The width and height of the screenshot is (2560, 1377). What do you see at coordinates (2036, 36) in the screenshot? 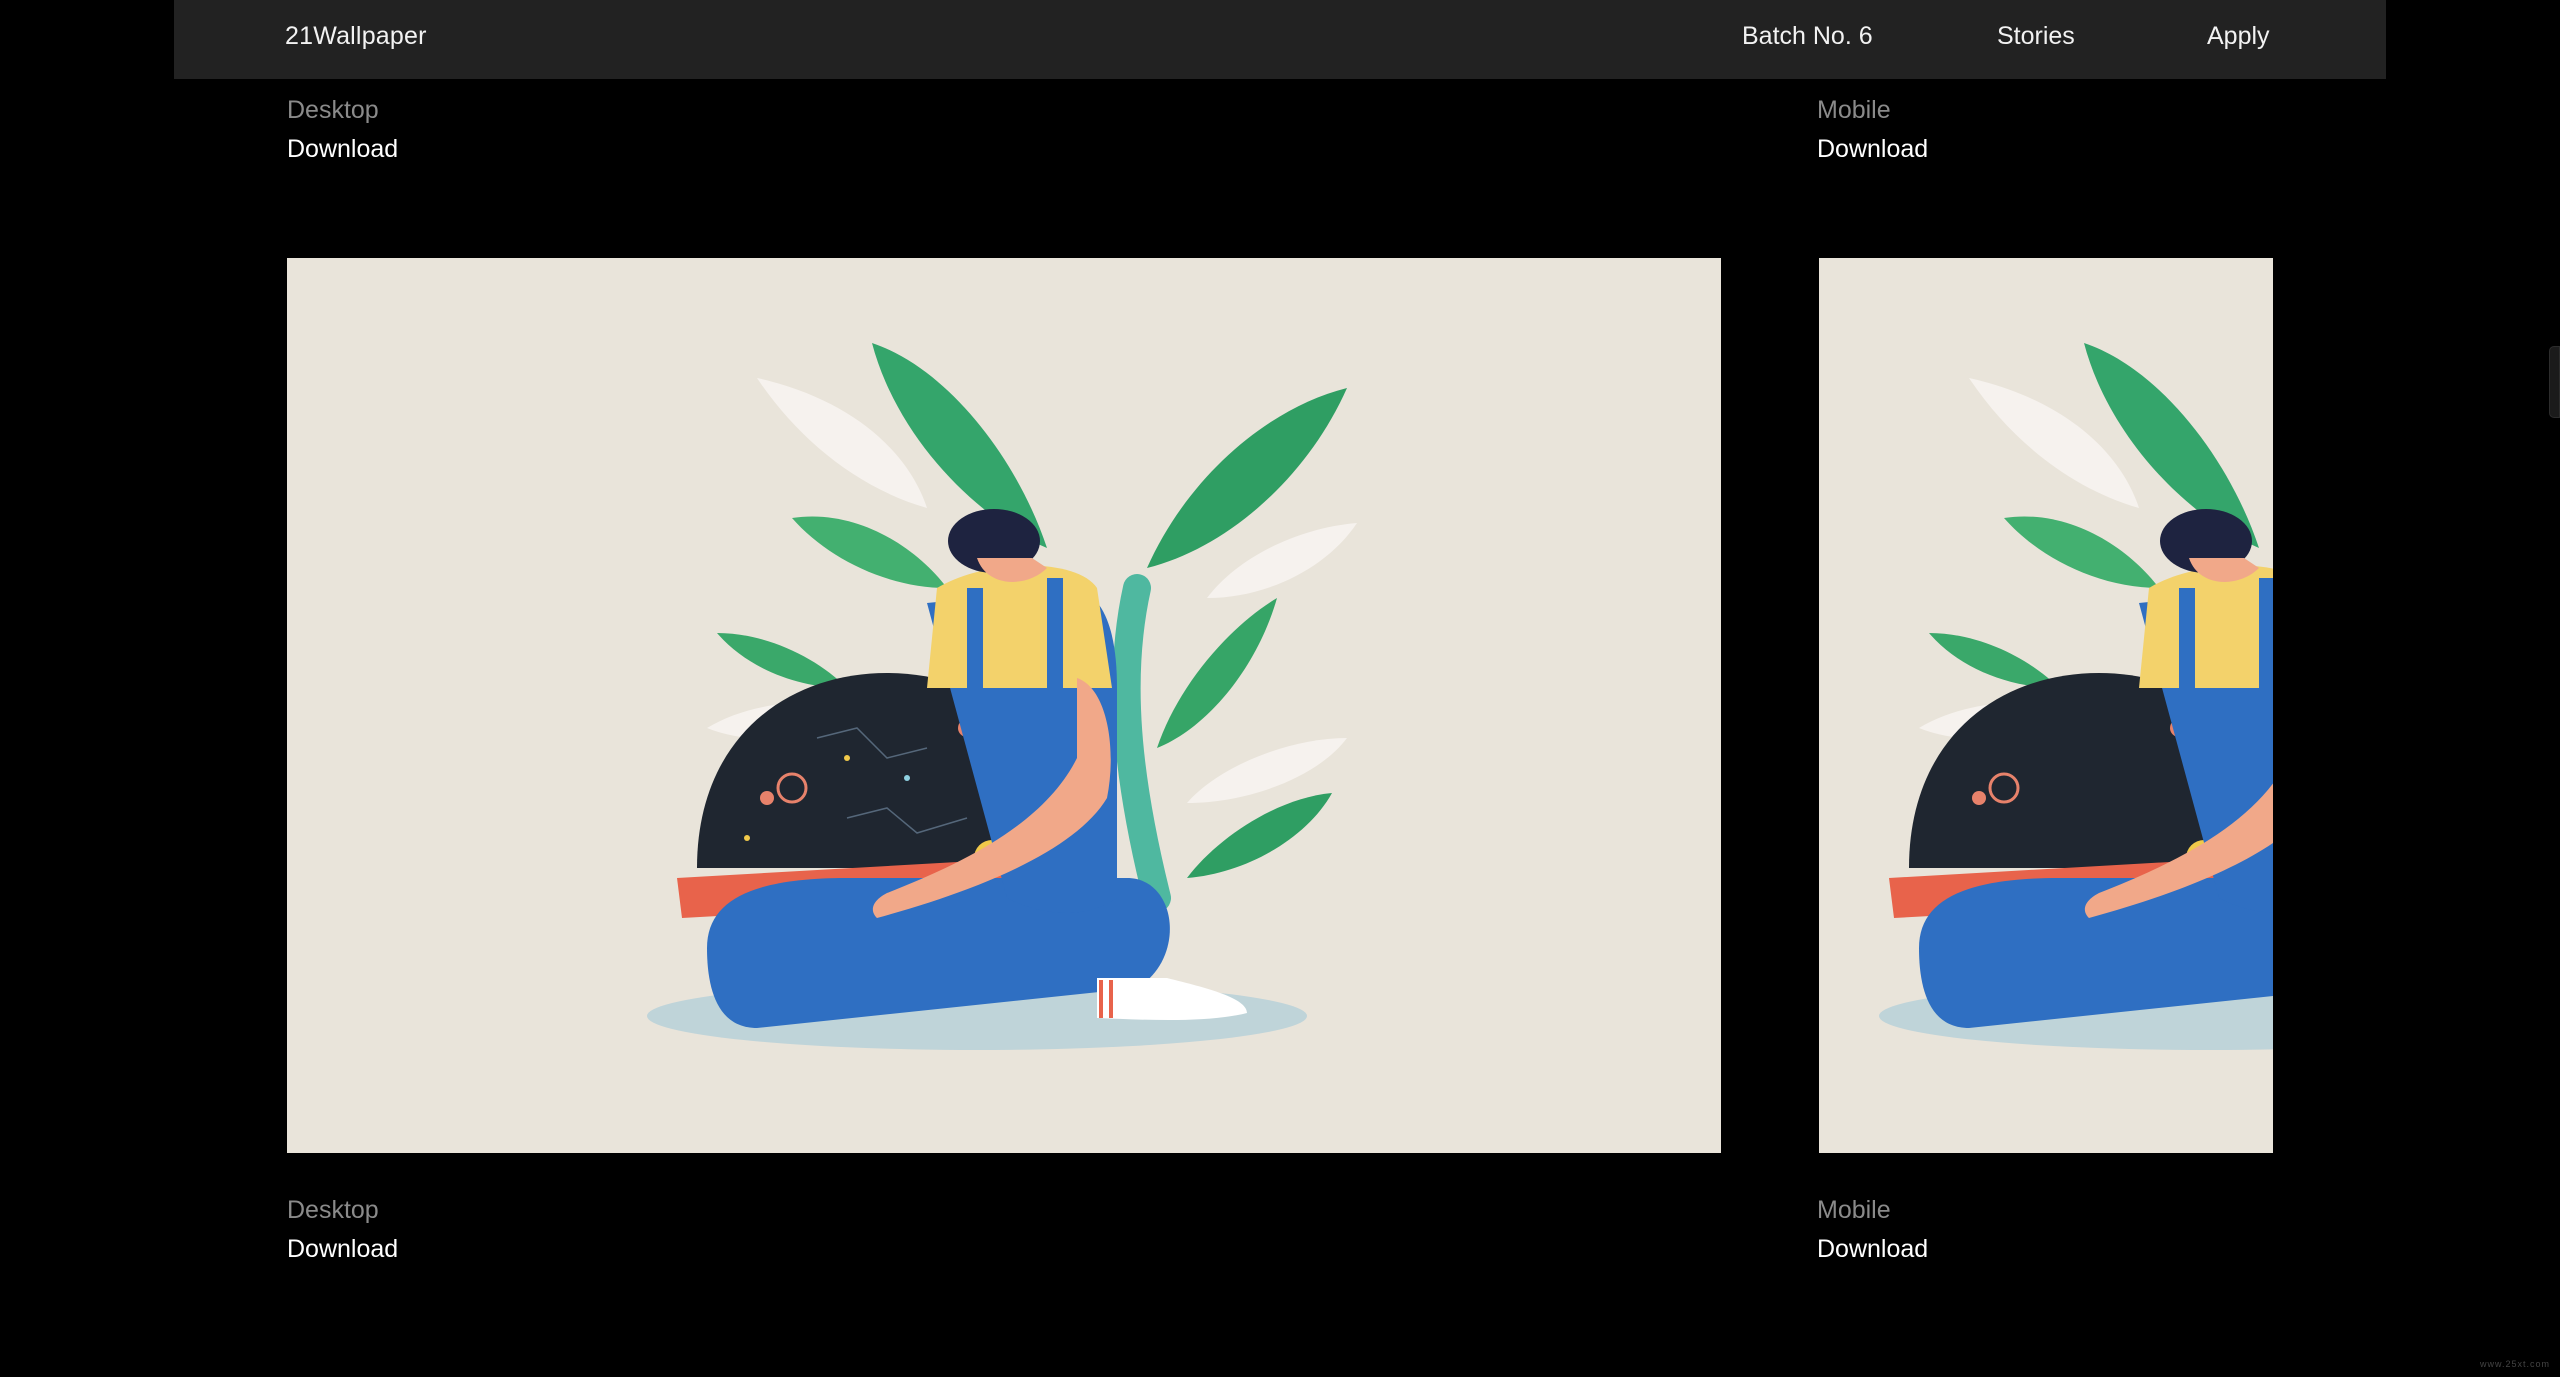
I see `nav-link-stories: Stories` at bounding box center [2036, 36].